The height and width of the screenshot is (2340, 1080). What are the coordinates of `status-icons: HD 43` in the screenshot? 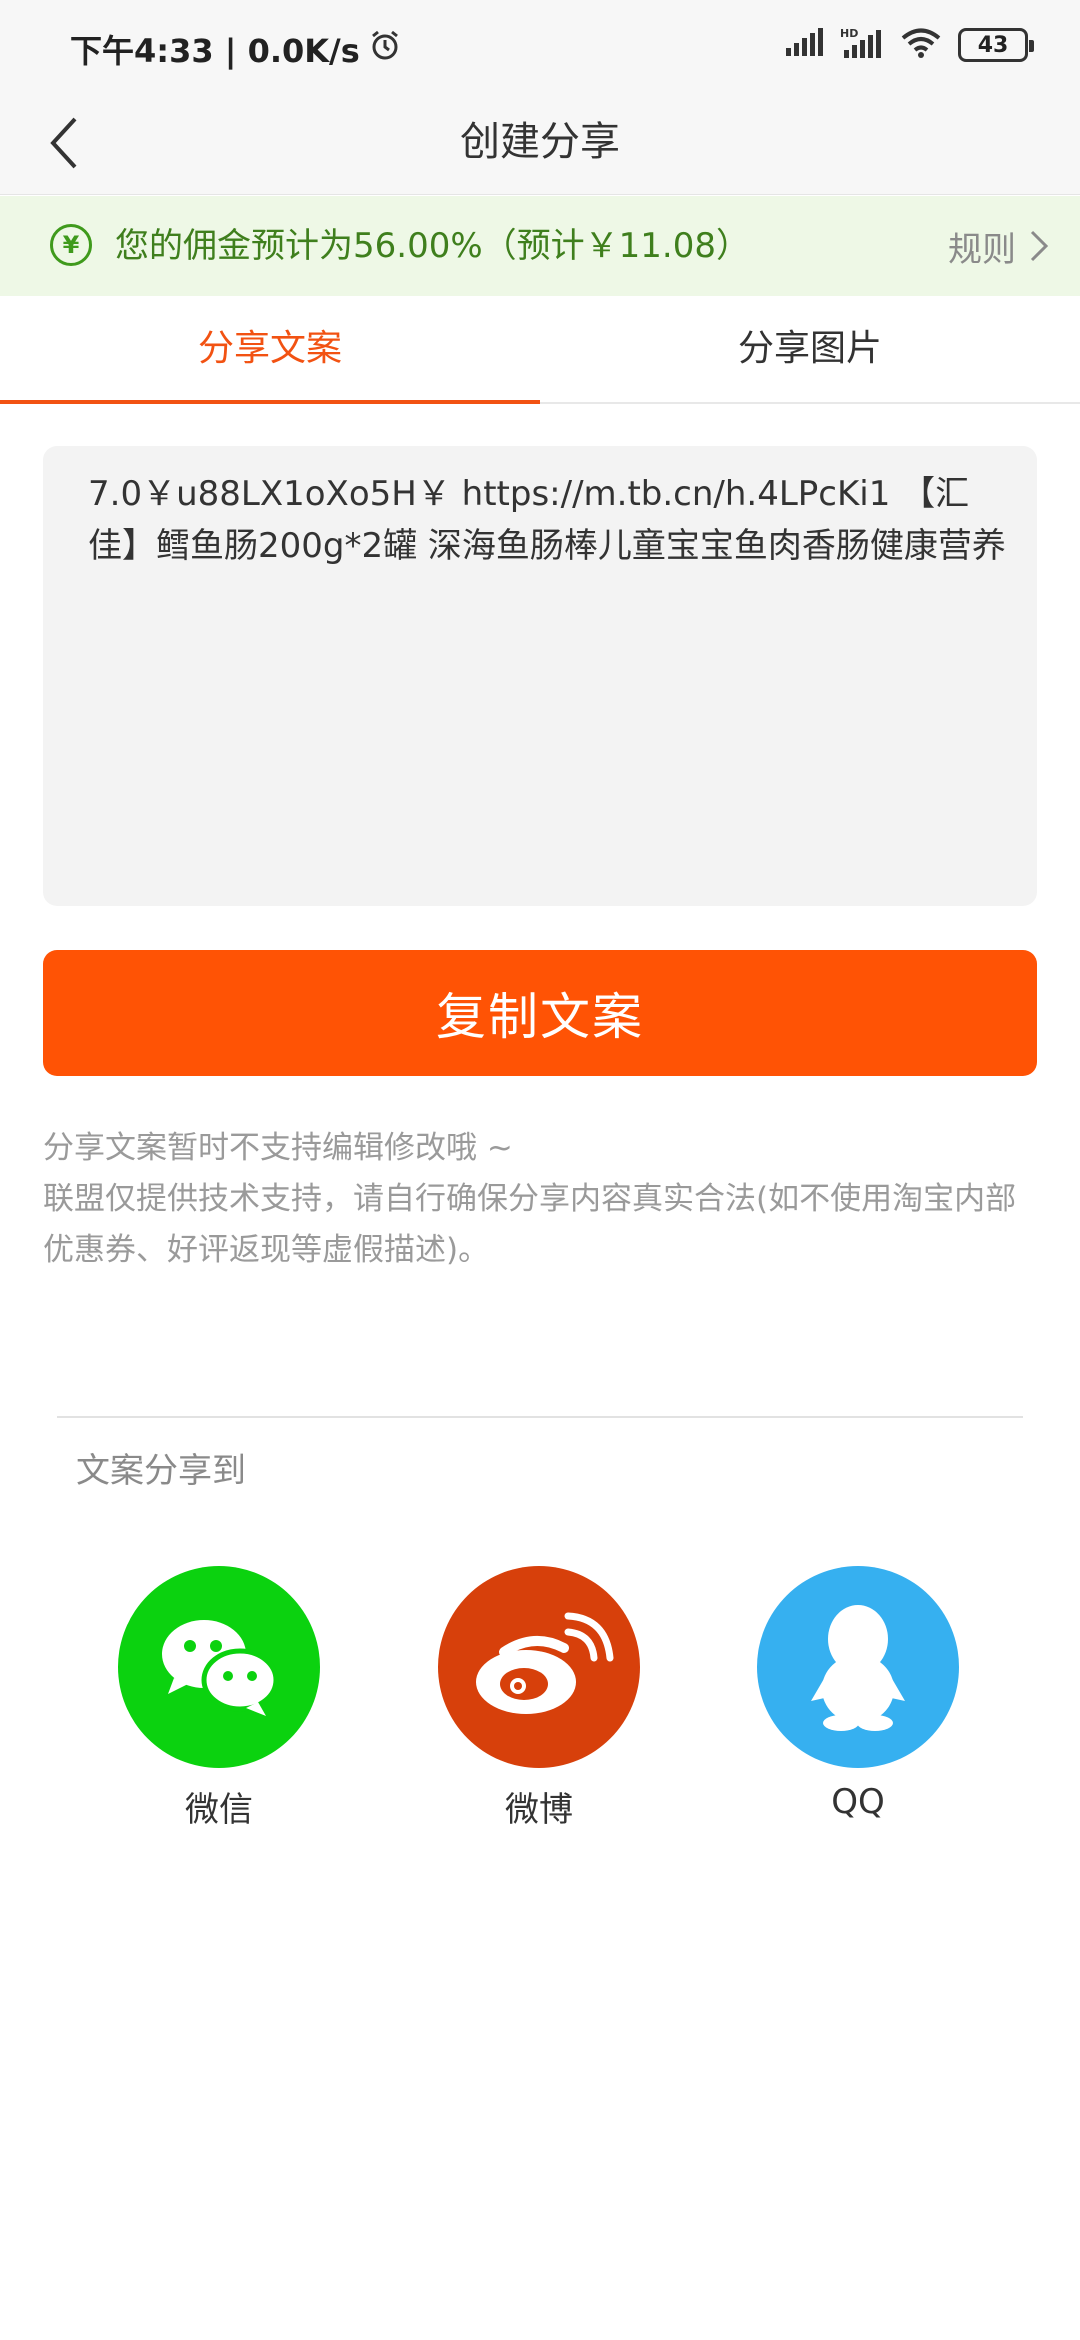 It's located at (909, 45).